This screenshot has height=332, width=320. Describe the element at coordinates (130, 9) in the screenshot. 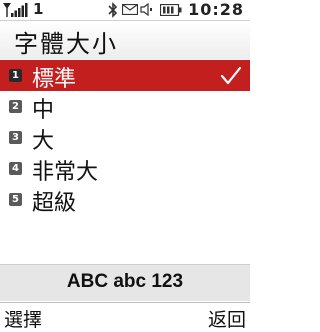

I see `message-icon` at that location.